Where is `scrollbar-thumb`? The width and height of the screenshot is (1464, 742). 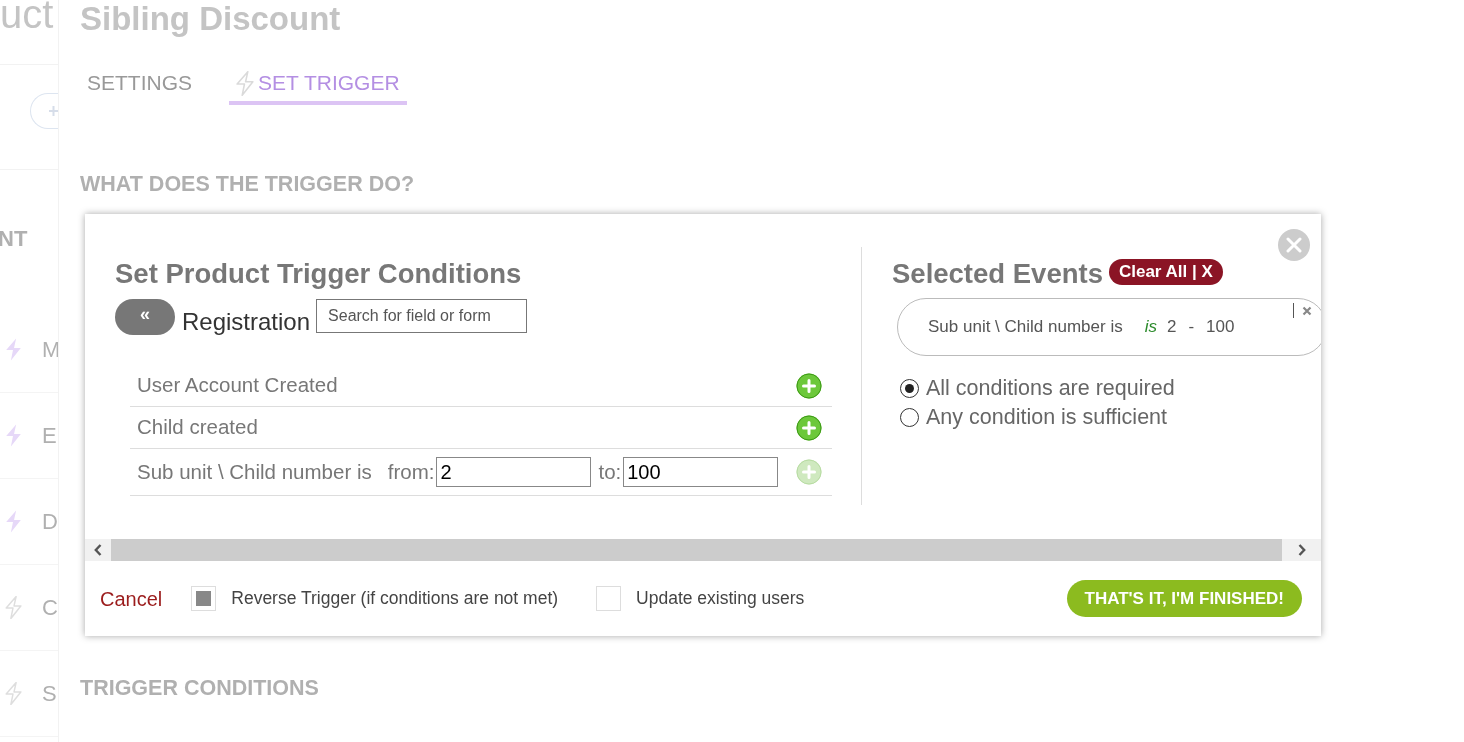
scrollbar-thumb is located at coordinates (696, 550).